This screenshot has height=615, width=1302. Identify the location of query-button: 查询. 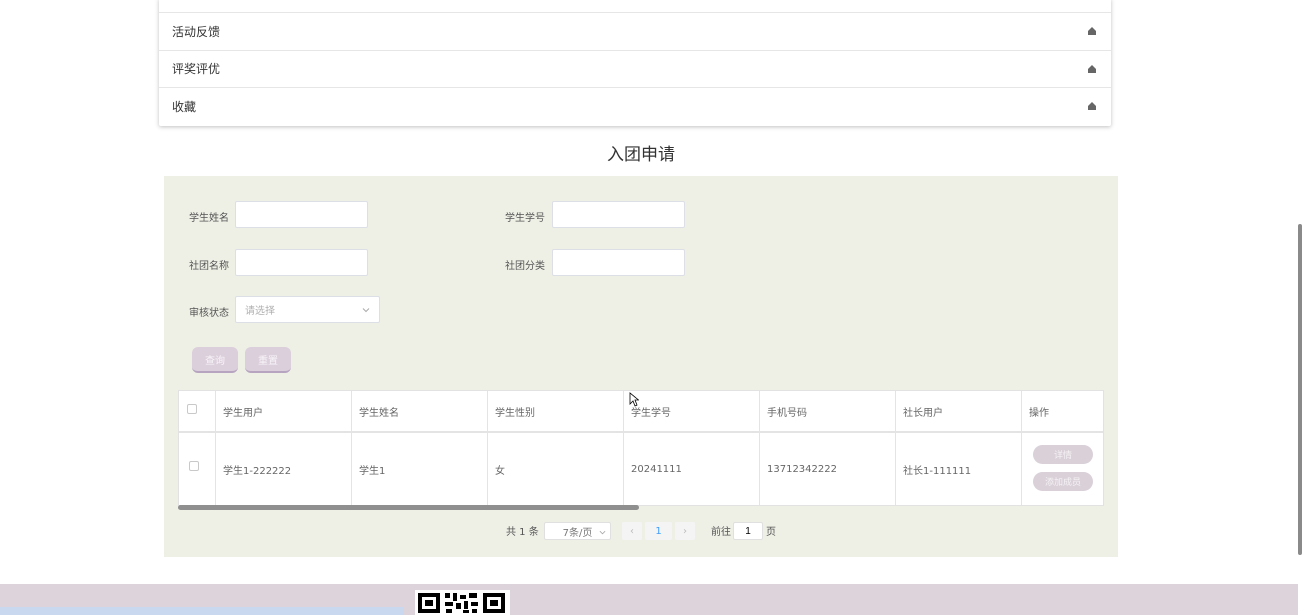
(215, 360).